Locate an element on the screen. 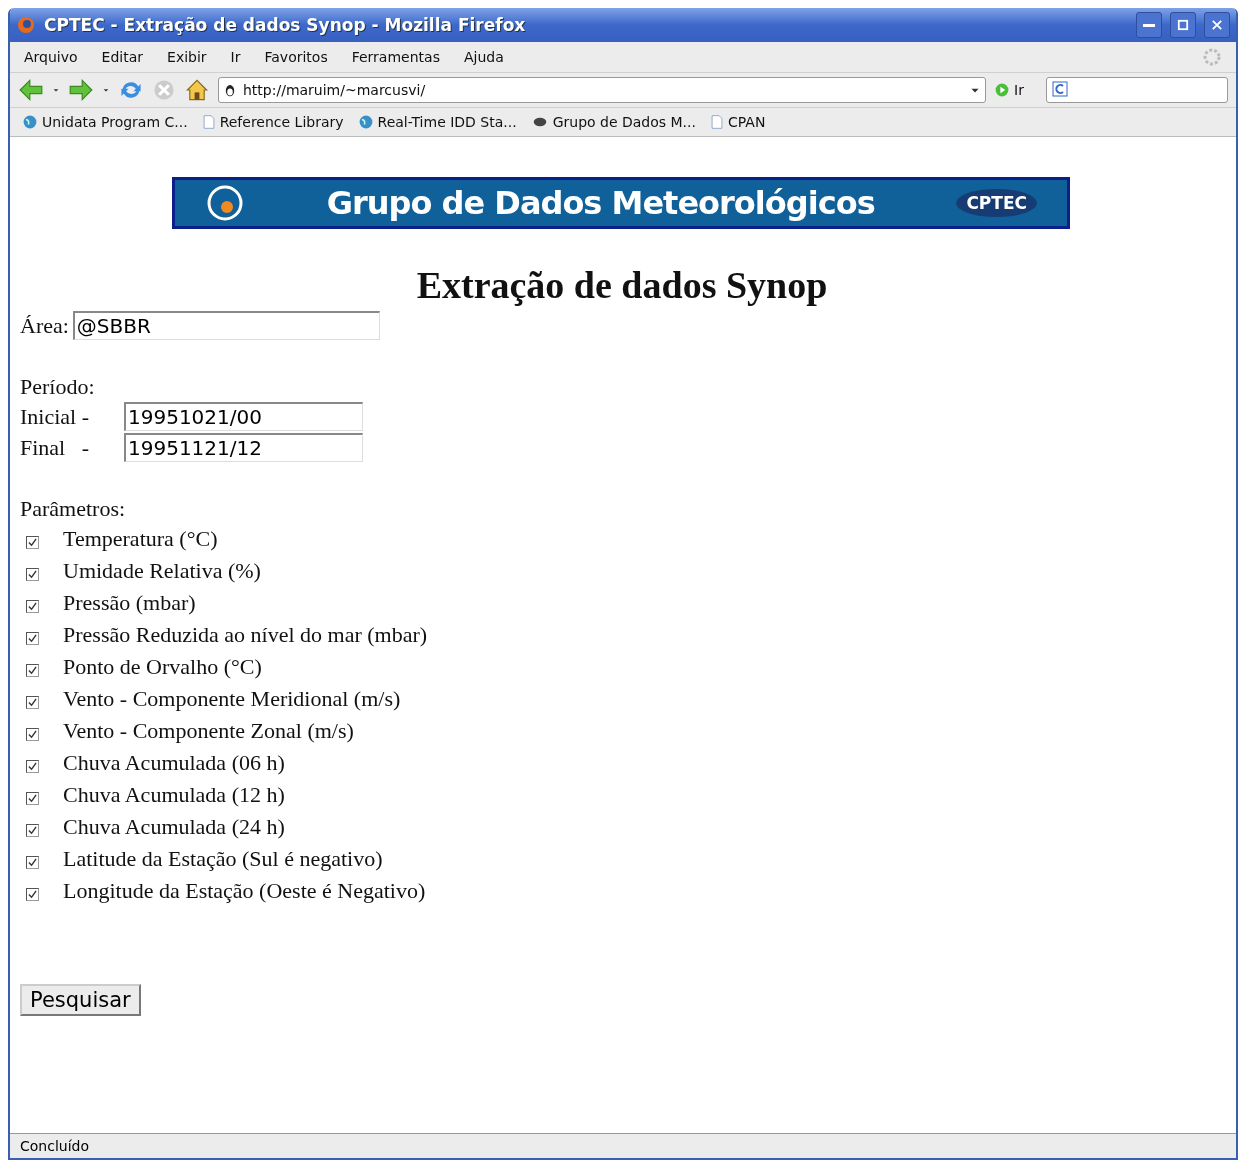 The image size is (1241, 1160). menu-item: Ferramentas is located at coordinates (395, 57).